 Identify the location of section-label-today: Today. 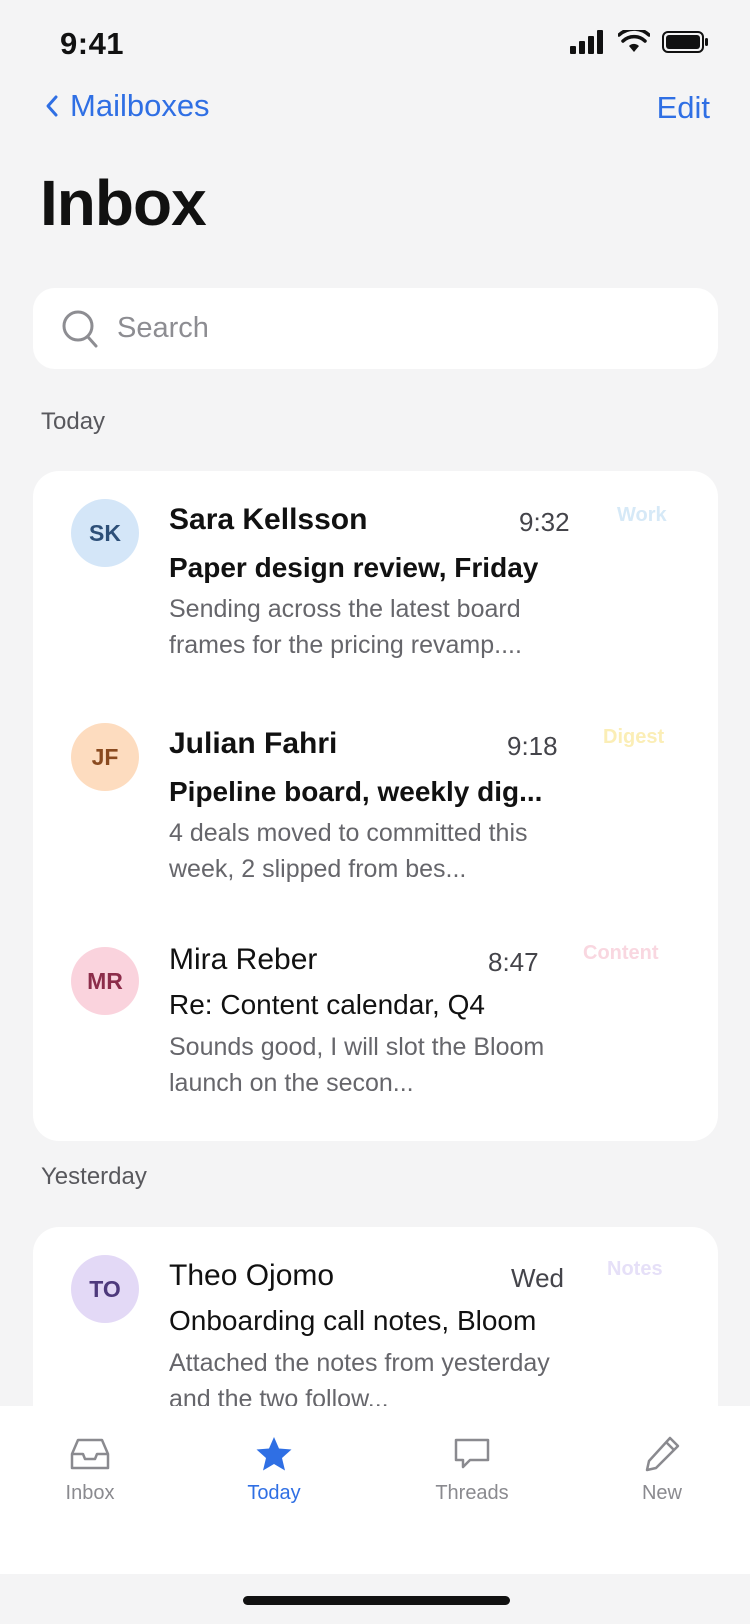
(73, 421).